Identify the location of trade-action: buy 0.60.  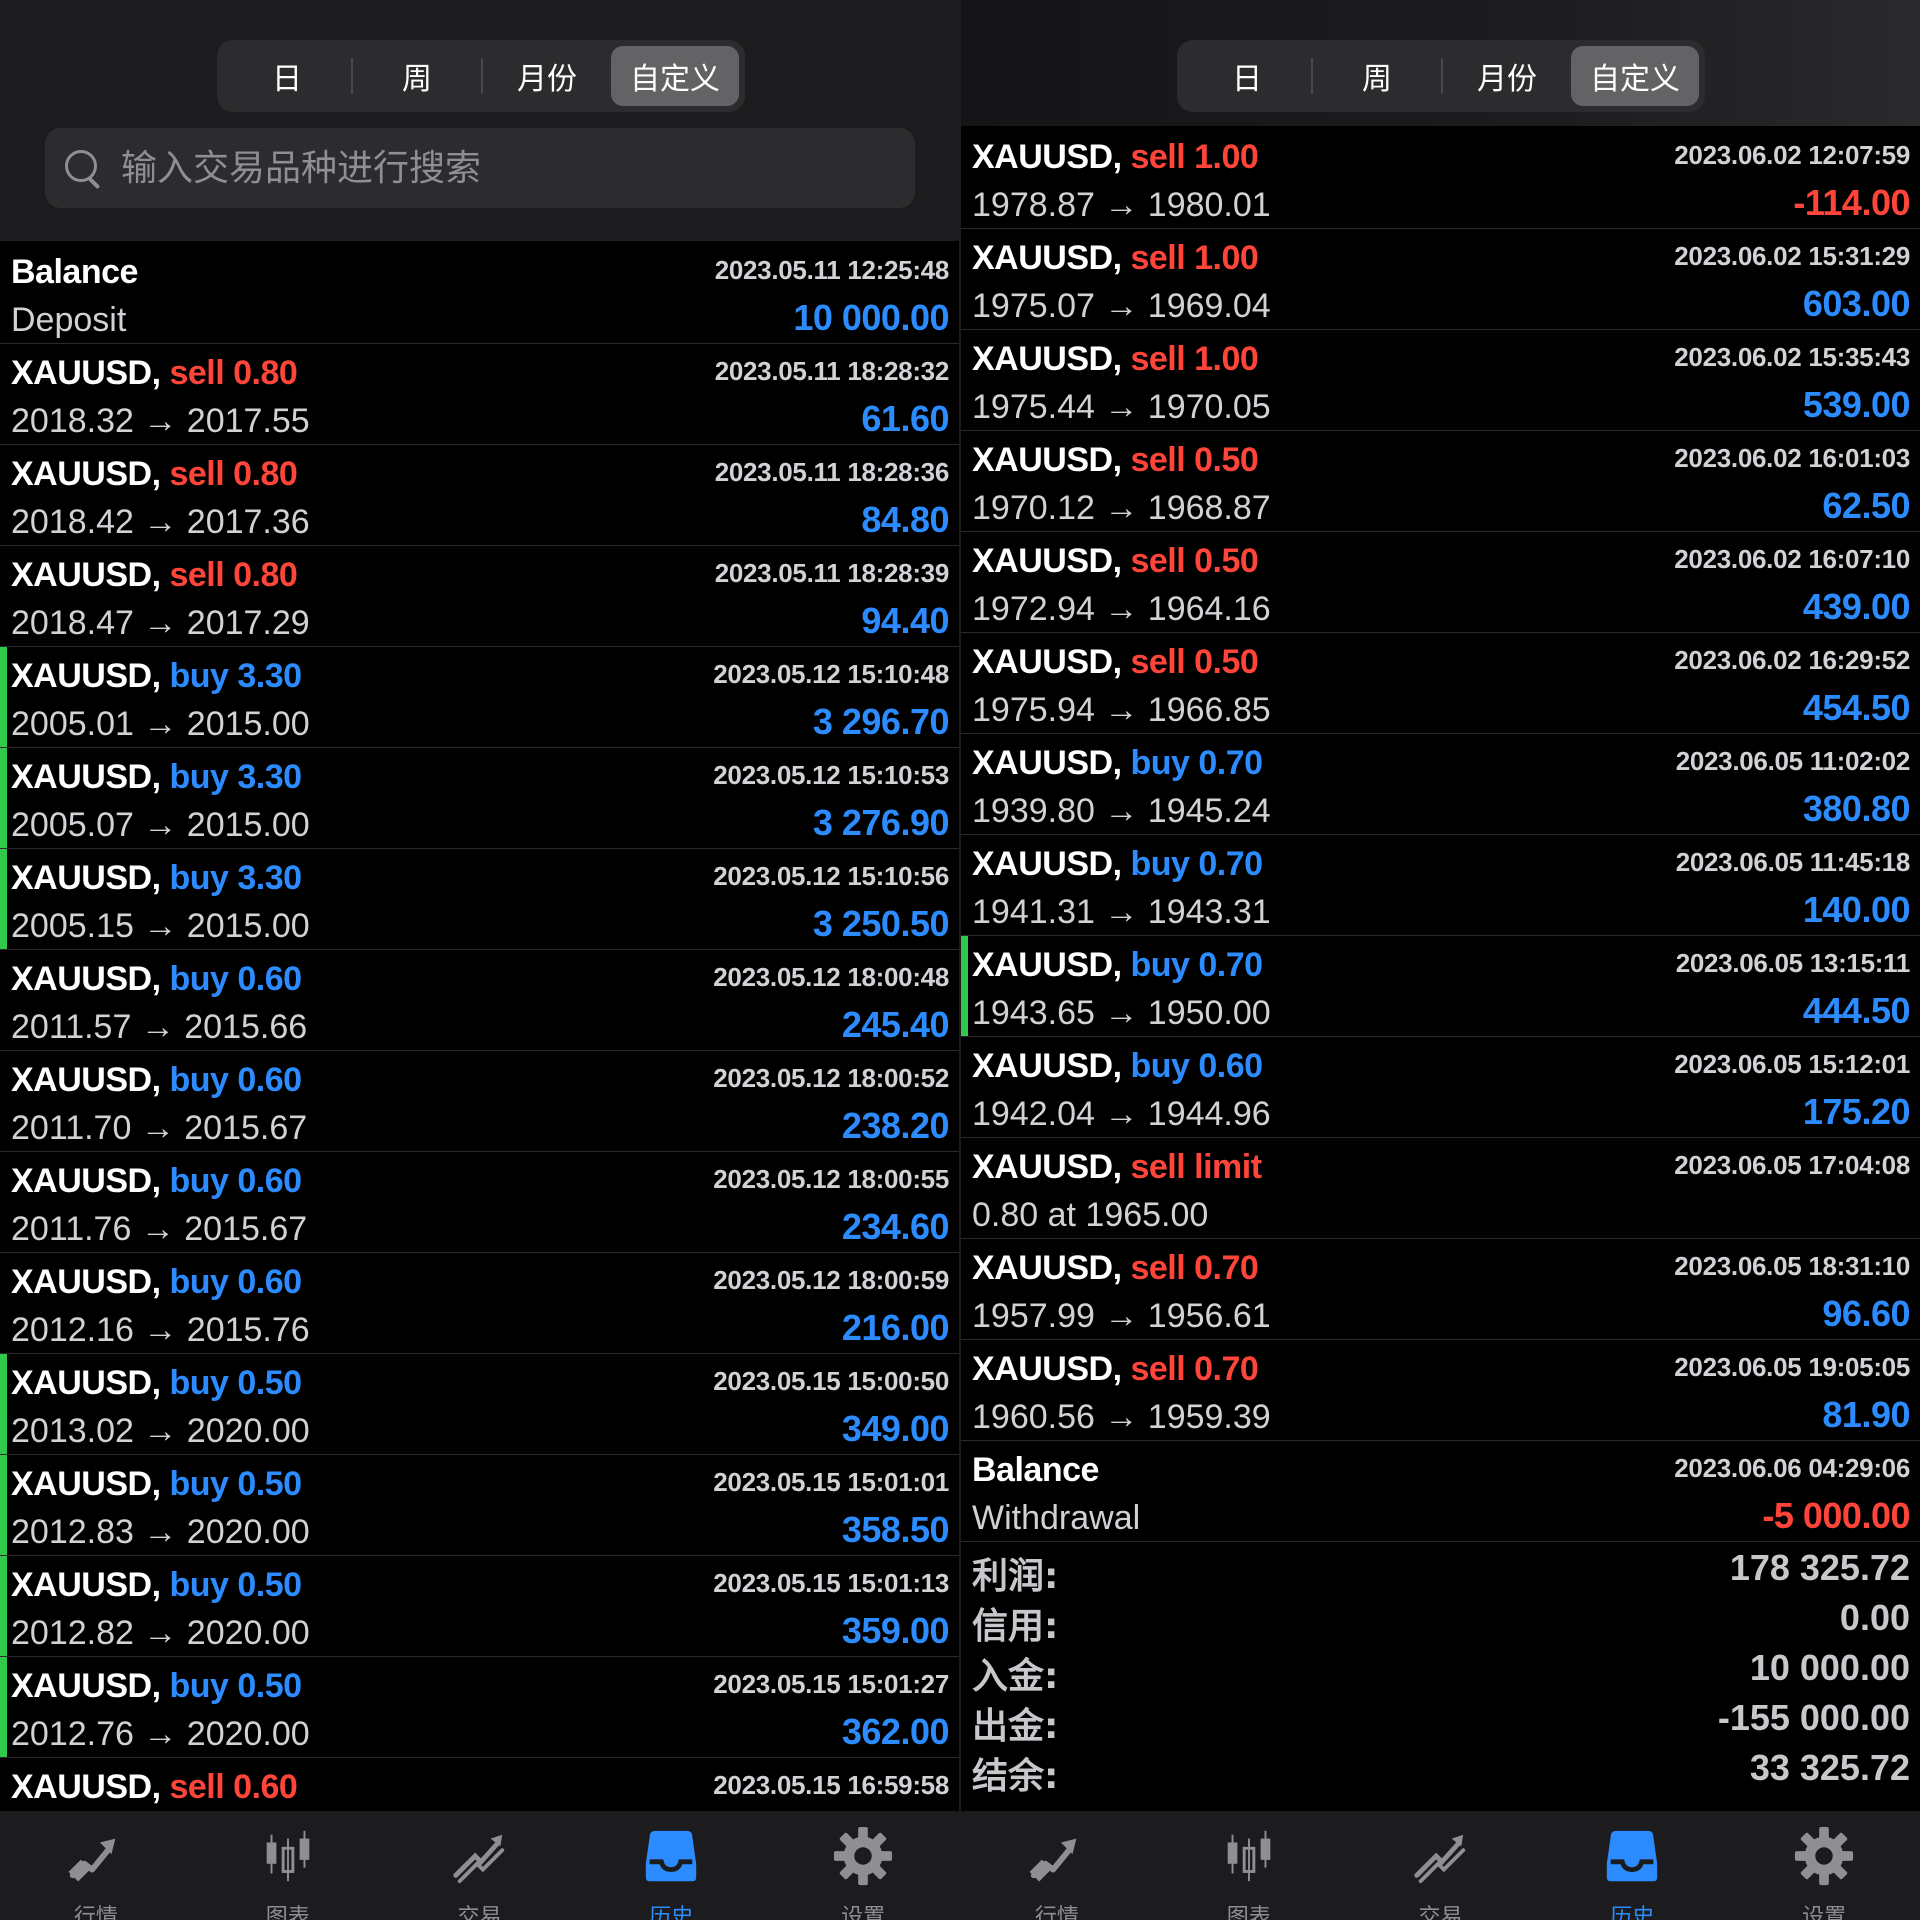
(235, 1181).